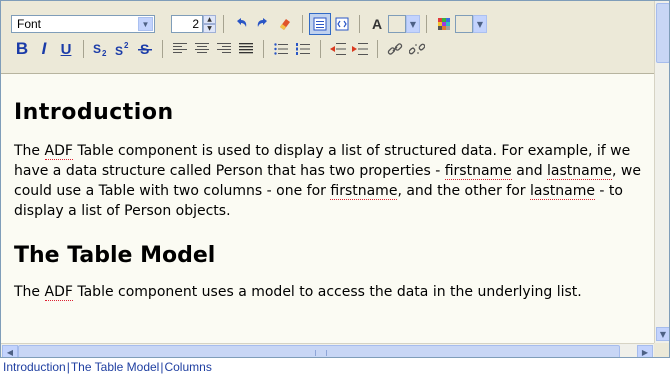 The height and width of the screenshot is (376, 670). I want to click on breadcrumb-link-introduction: Introduction, so click(34, 367).